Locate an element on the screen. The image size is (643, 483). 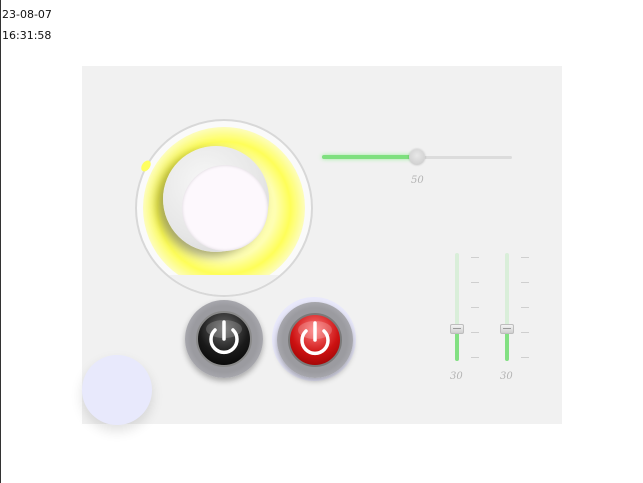
v-slider-2-thumb is located at coordinates (507, 329).